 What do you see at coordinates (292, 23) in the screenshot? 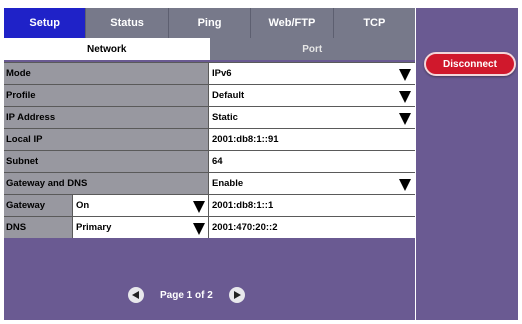
I see `tab-web-ftp: Web/FTP` at bounding box center [292, 23].